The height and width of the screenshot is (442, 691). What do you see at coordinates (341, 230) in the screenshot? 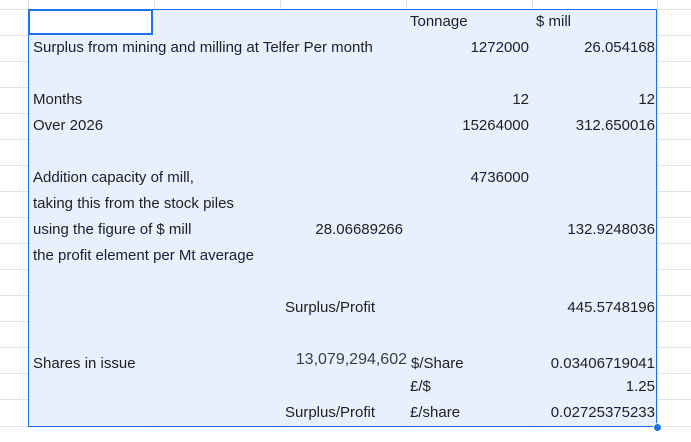
I see `figure-value: 28.06689266` at bounding box center [341, 230].